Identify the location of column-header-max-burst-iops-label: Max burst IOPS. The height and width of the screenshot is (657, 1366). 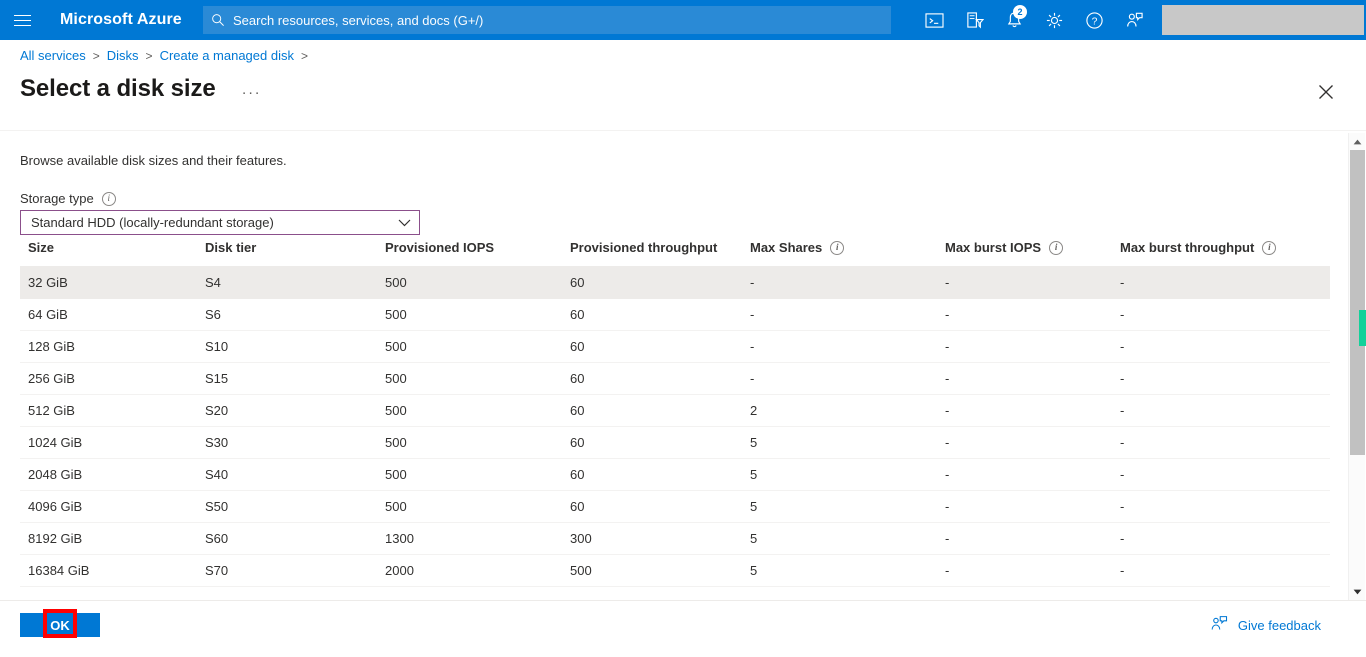
(993, 247).